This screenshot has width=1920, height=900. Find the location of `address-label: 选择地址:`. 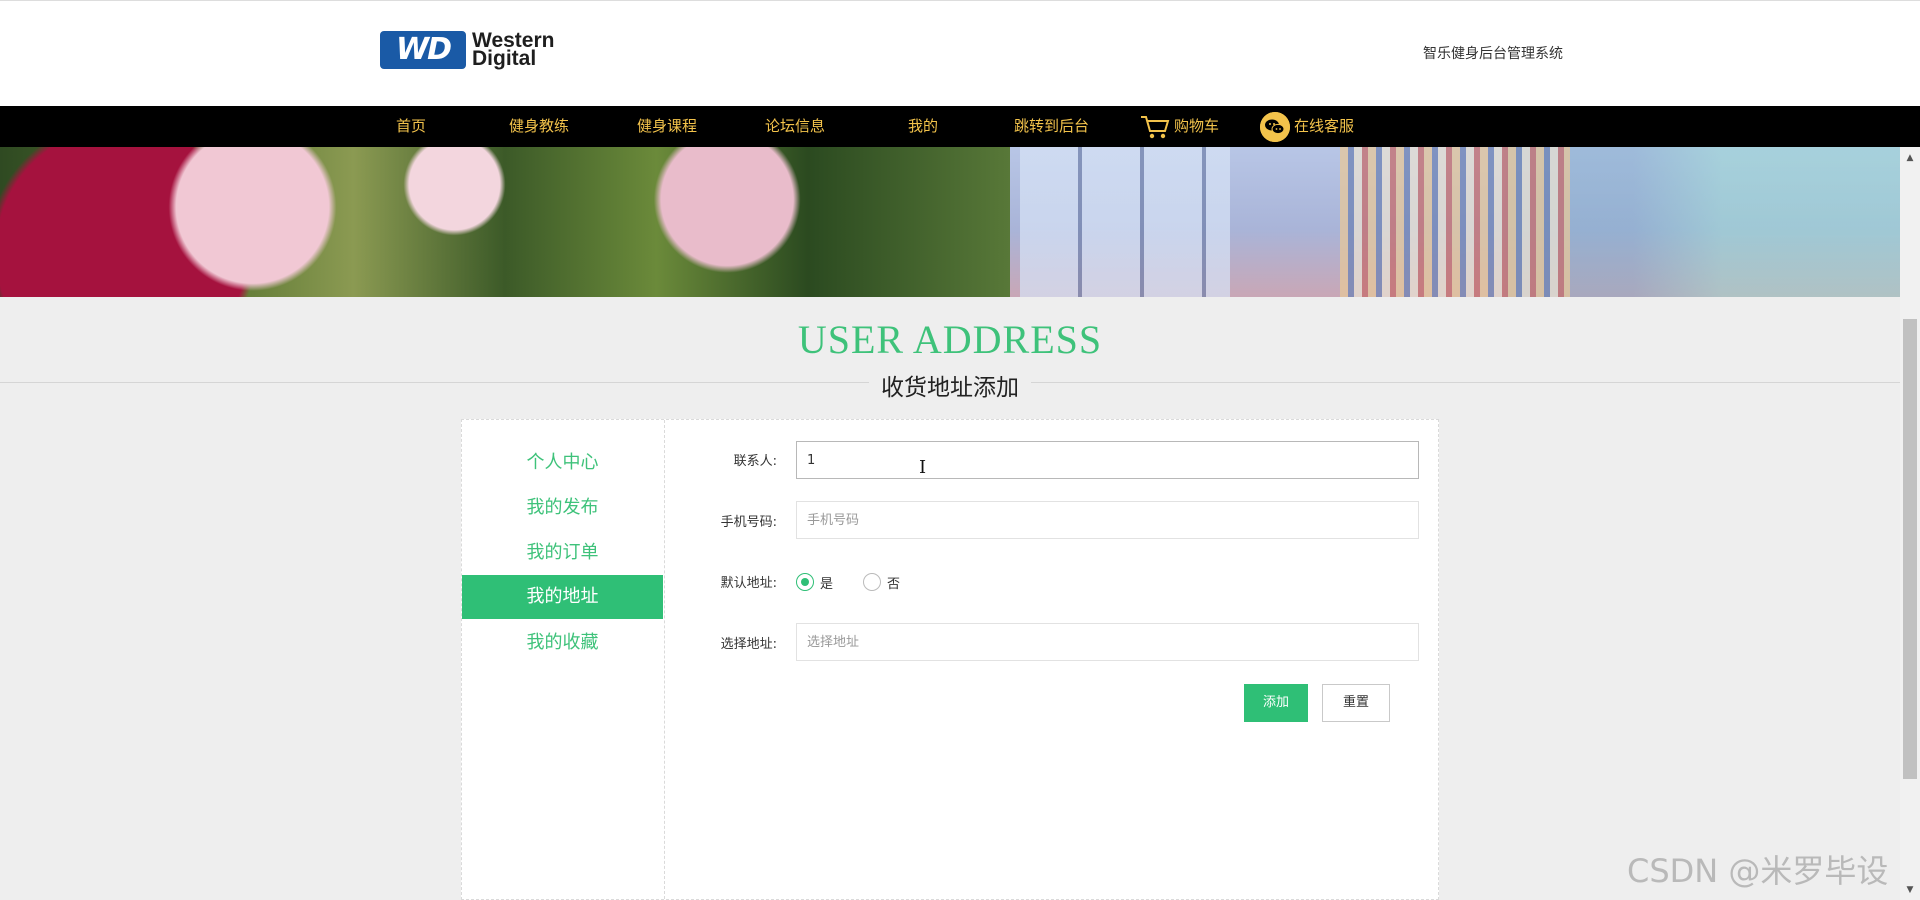

address-label: 选择地址: is located at coordinates (748, 644).